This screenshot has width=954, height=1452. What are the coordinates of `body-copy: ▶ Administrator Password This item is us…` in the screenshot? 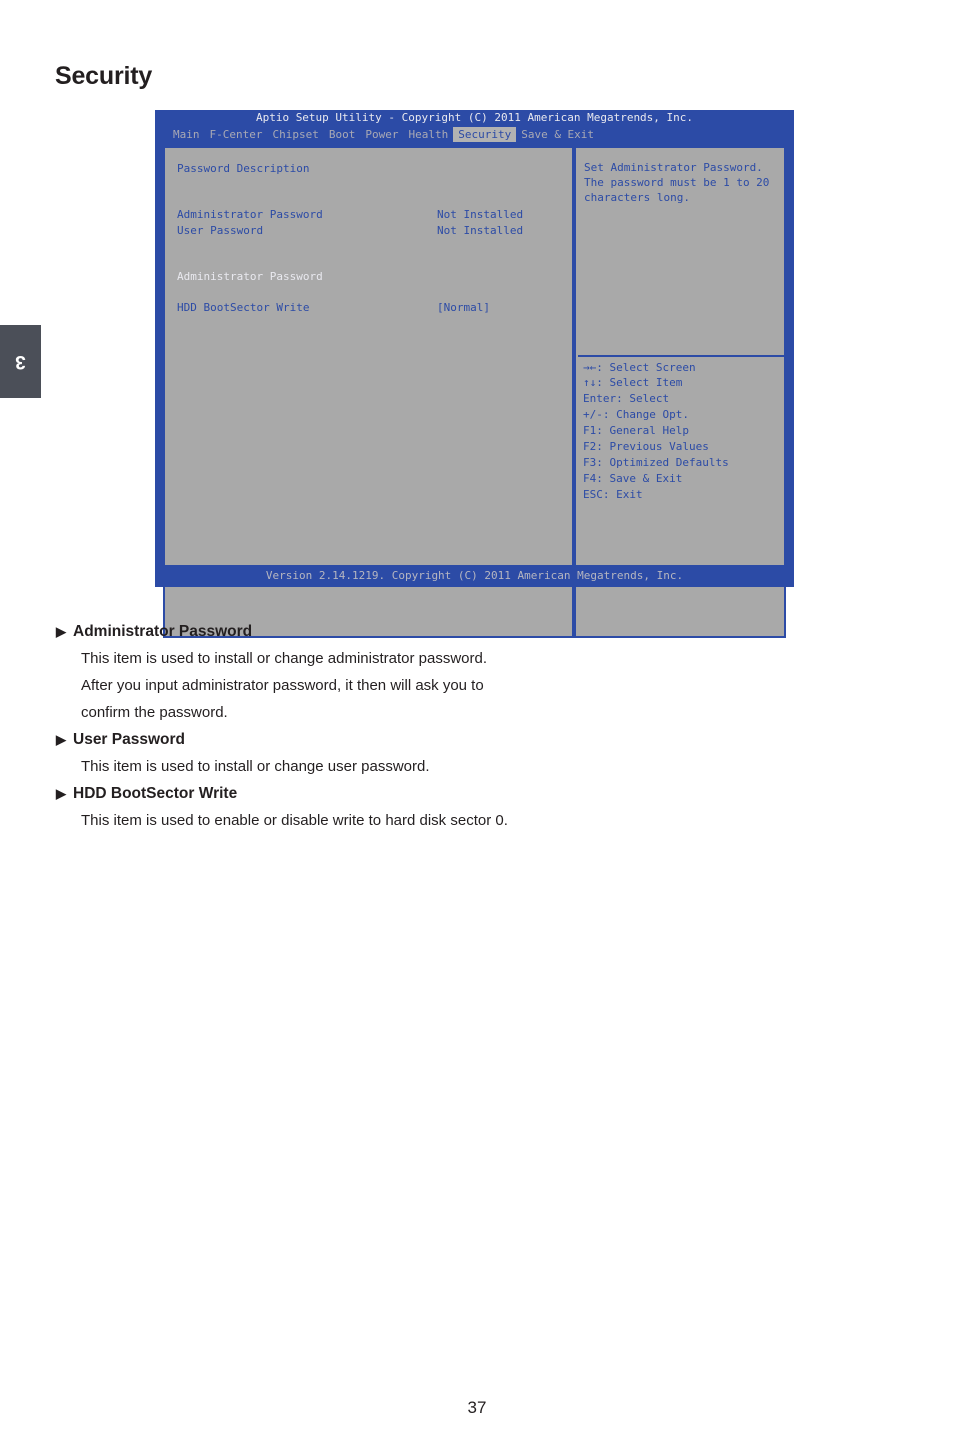 It's located at (406, 726).